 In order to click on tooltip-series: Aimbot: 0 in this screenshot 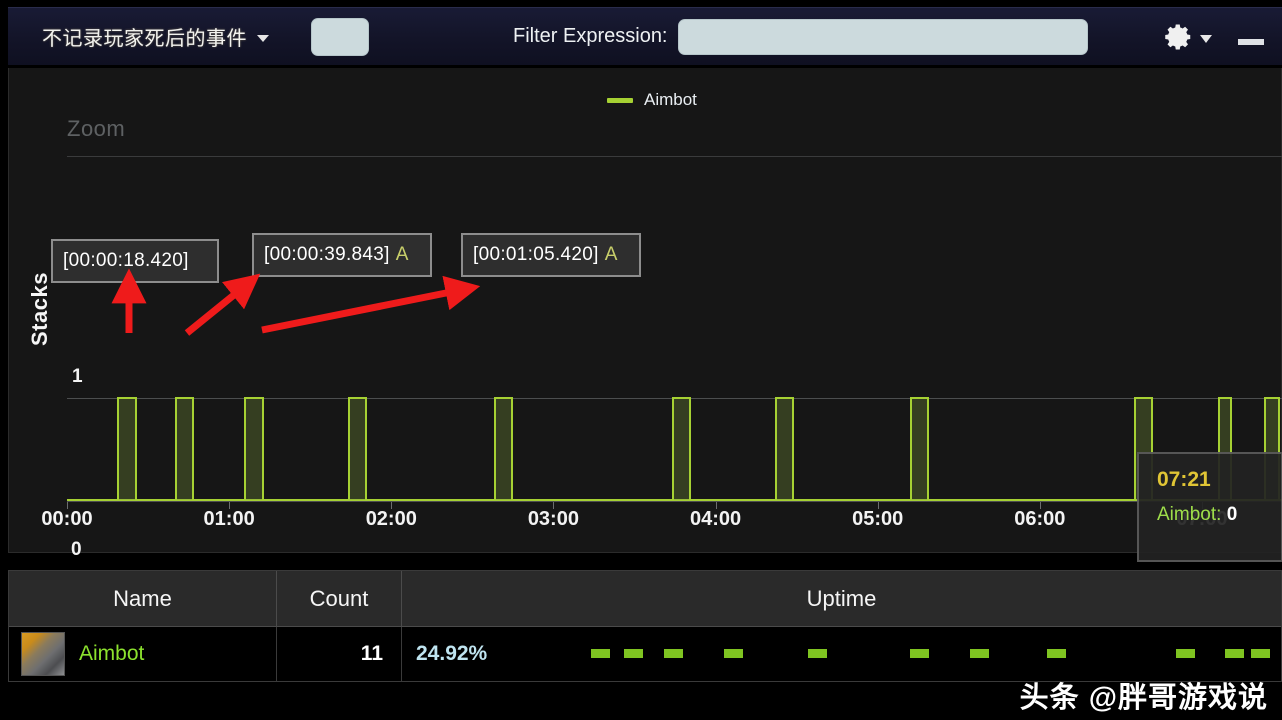, I will do `click(1219, 515)`.